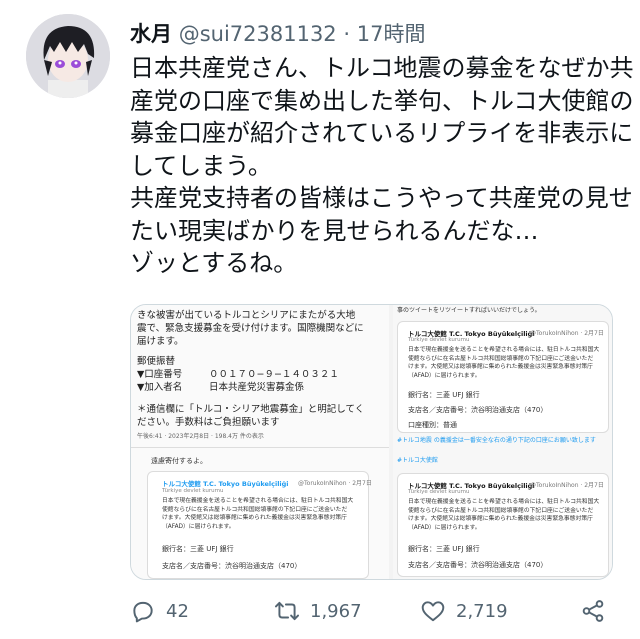 The image size is (640, 639). Describe the element at coordinates (225, 484) in the screenshot. I see `card-embassy-name: トルコ大使館 T.C. Tokyo Büyükelçiliği` at that location.